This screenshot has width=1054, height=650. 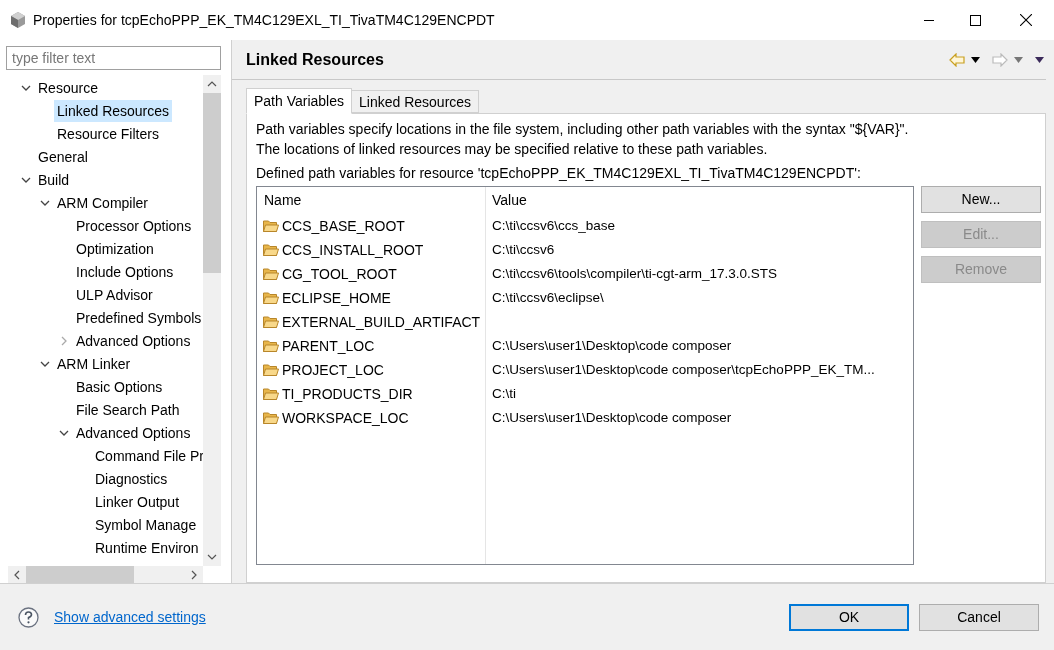 I want to click on column-header: Name, so click(x=371, y=200).